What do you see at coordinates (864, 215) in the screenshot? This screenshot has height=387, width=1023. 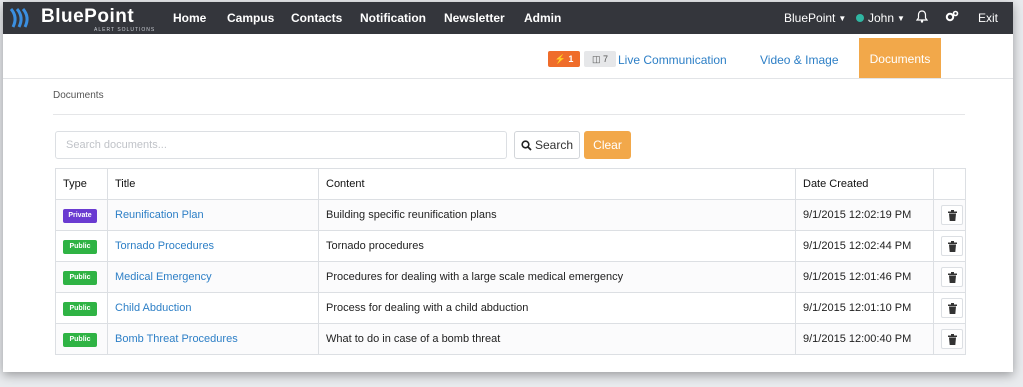 I see `date-cell: 9/1/2015 12:02:19 PM` at bounding box center [864, 215].